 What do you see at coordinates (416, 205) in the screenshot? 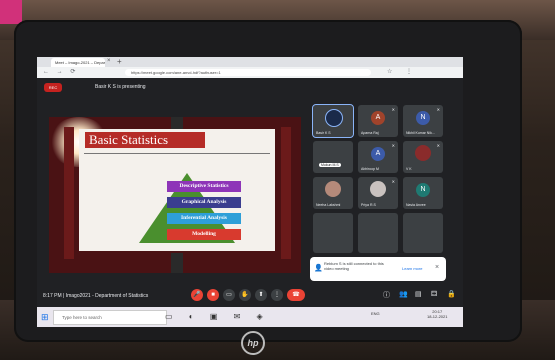
I see `participant-name: Navia Anvee` at bounding box center [416, 205].